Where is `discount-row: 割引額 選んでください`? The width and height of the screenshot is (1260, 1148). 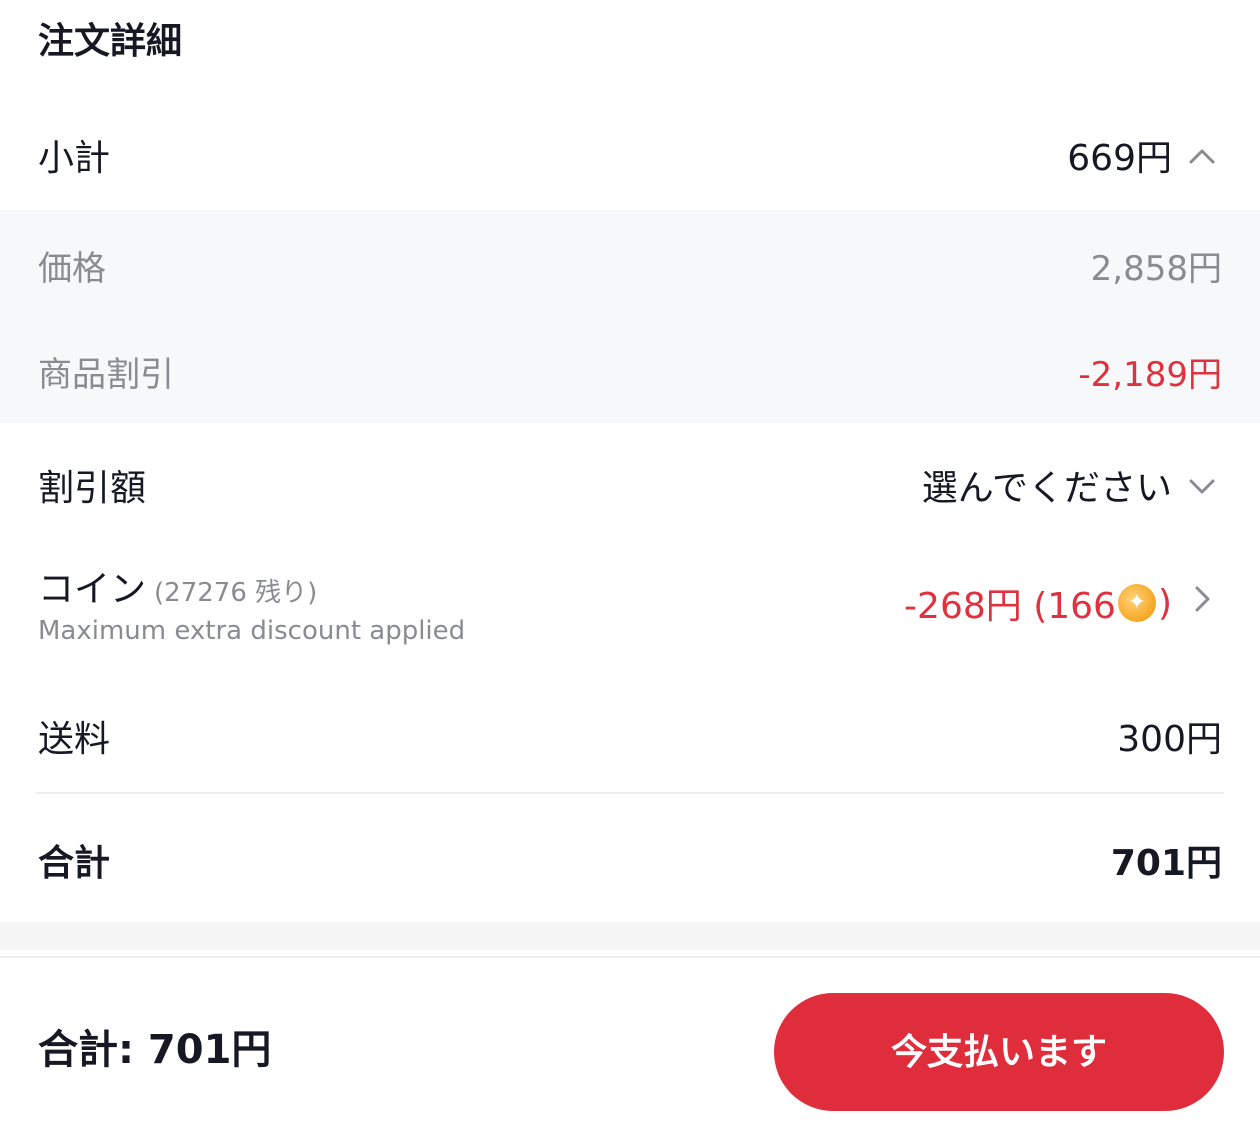
discount-row: 割引額 選んでください is located at coordinates (630, 485).